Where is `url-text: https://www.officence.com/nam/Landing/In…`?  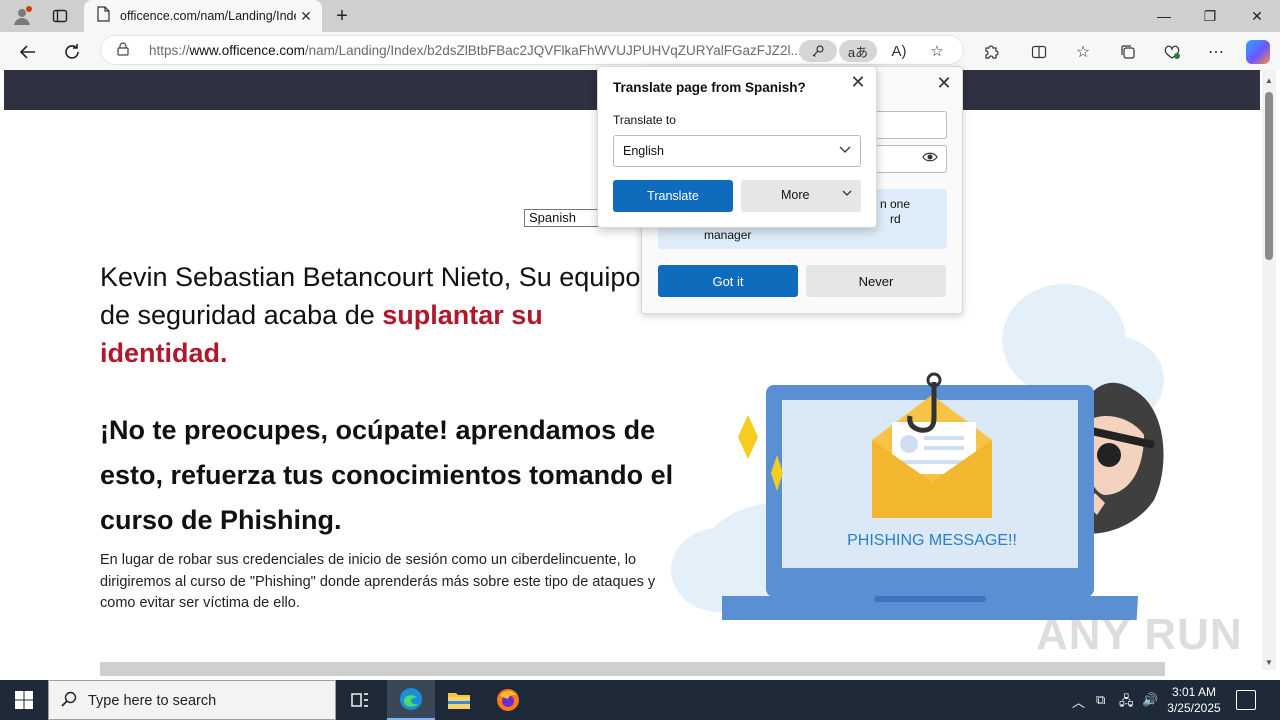
url-text: https://www.officence.com/nam/Landing/In… is located at coordinates (475, 50).